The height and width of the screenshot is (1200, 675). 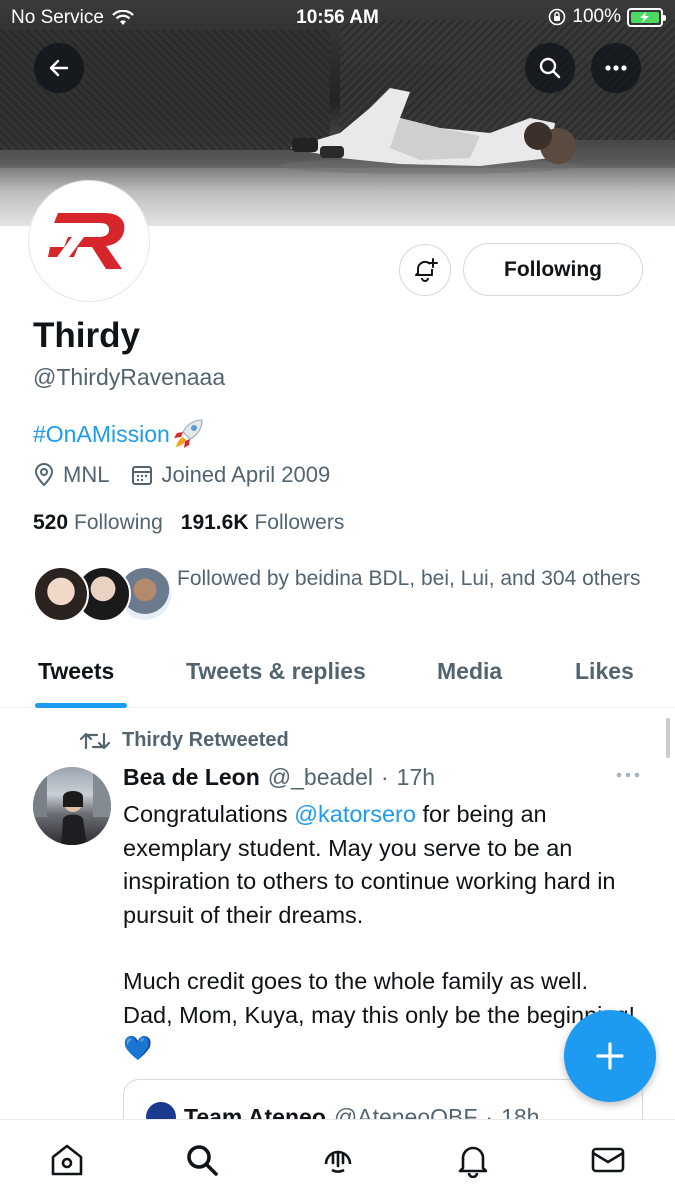 I want to click on tab-tweets-replies: Tweets & replies, so click(x=276, y=671).